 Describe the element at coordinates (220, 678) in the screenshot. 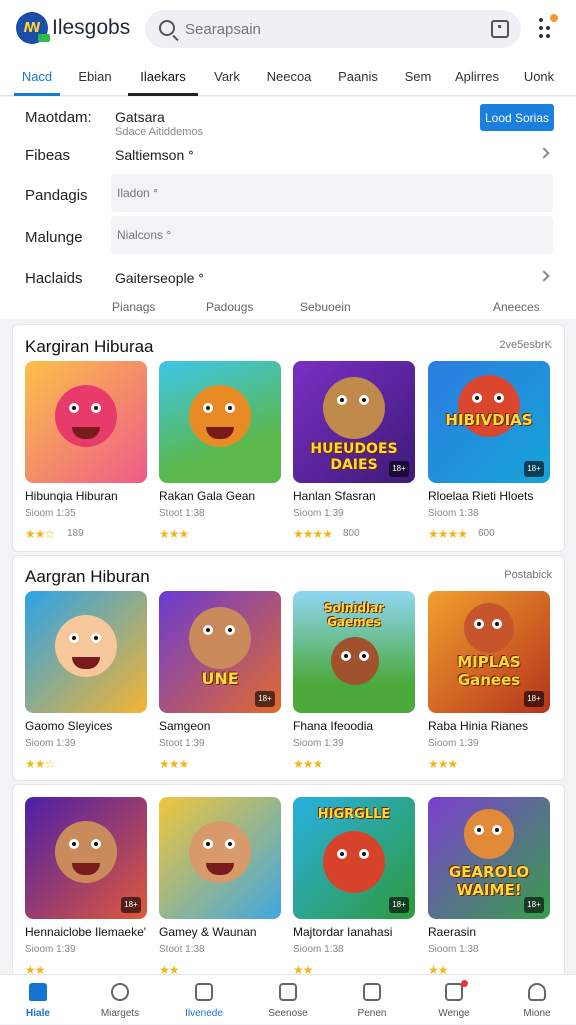

I see `game-banner-text: UNE` at that location.